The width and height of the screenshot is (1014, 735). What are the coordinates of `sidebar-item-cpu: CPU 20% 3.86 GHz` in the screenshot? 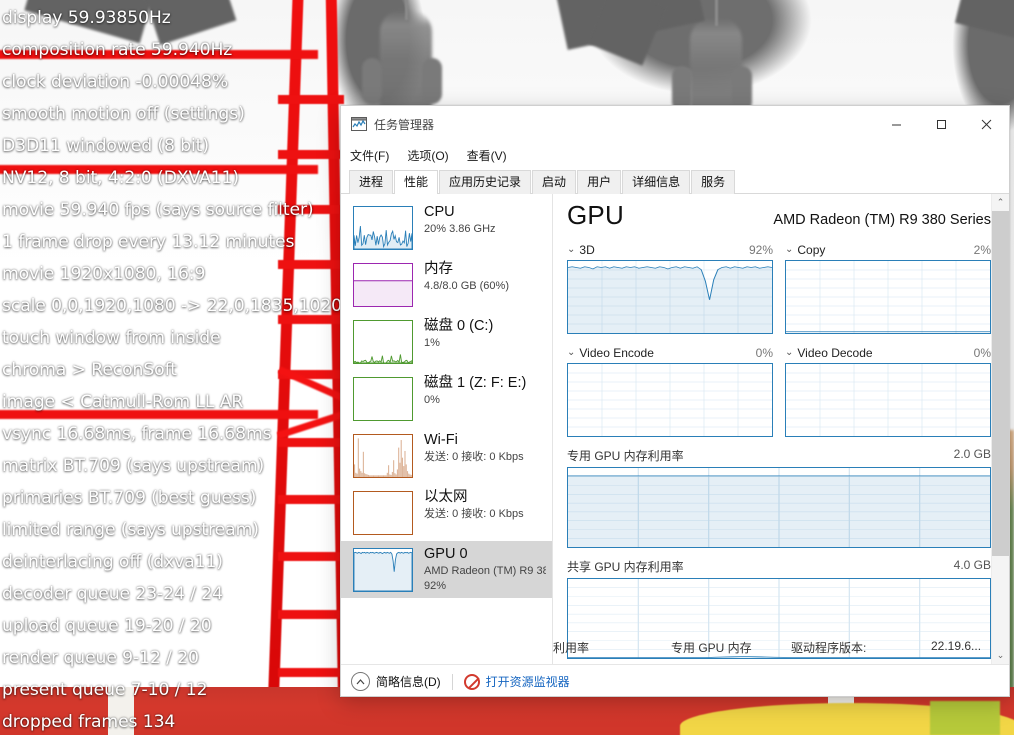 It's located at (446, 227).